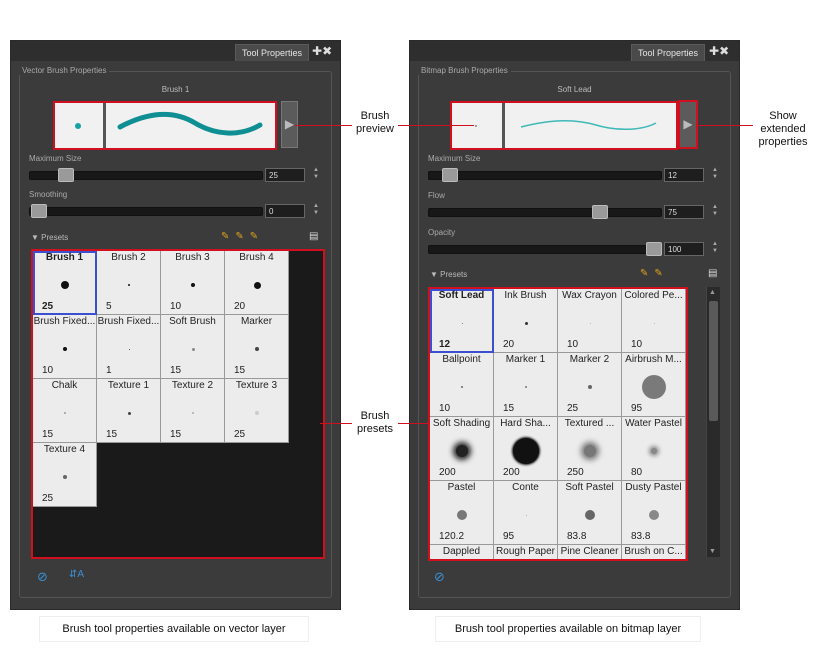 This screenshot has width=820, height=655. What do you see at coordinates (684, 249) in the screenshot?
I see `opacity-field: 100` at bounding box center [684, 249].